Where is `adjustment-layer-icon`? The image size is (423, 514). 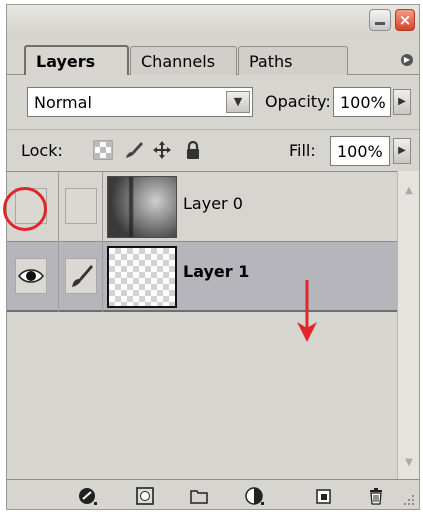
adjustment-layer-icon is located at coordinates (255, 496).